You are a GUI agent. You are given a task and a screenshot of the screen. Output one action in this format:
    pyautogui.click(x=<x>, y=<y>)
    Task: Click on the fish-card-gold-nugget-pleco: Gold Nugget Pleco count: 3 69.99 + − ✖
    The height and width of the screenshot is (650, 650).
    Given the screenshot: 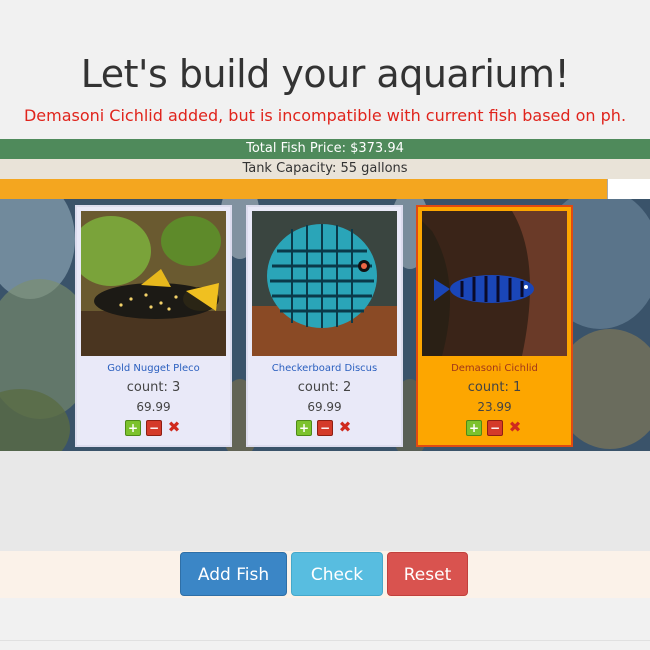 What is the action you would take?
    pyautogui.click(x=153, y=326)
    